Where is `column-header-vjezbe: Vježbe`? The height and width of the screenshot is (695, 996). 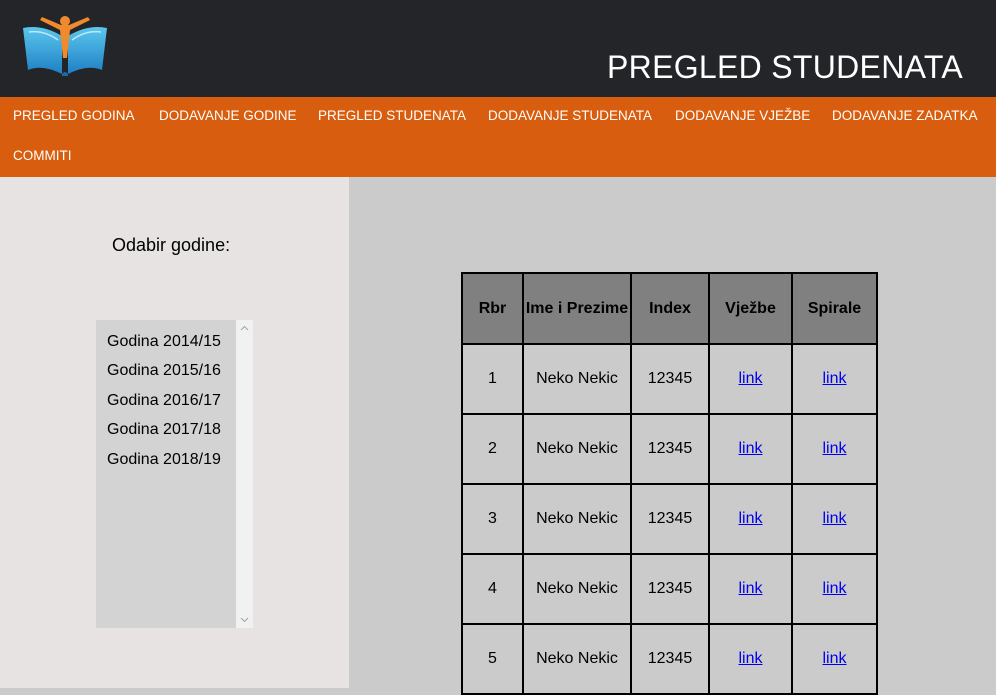 column-header-vjezbe: Vježbe is located at coordinates (750, 308).